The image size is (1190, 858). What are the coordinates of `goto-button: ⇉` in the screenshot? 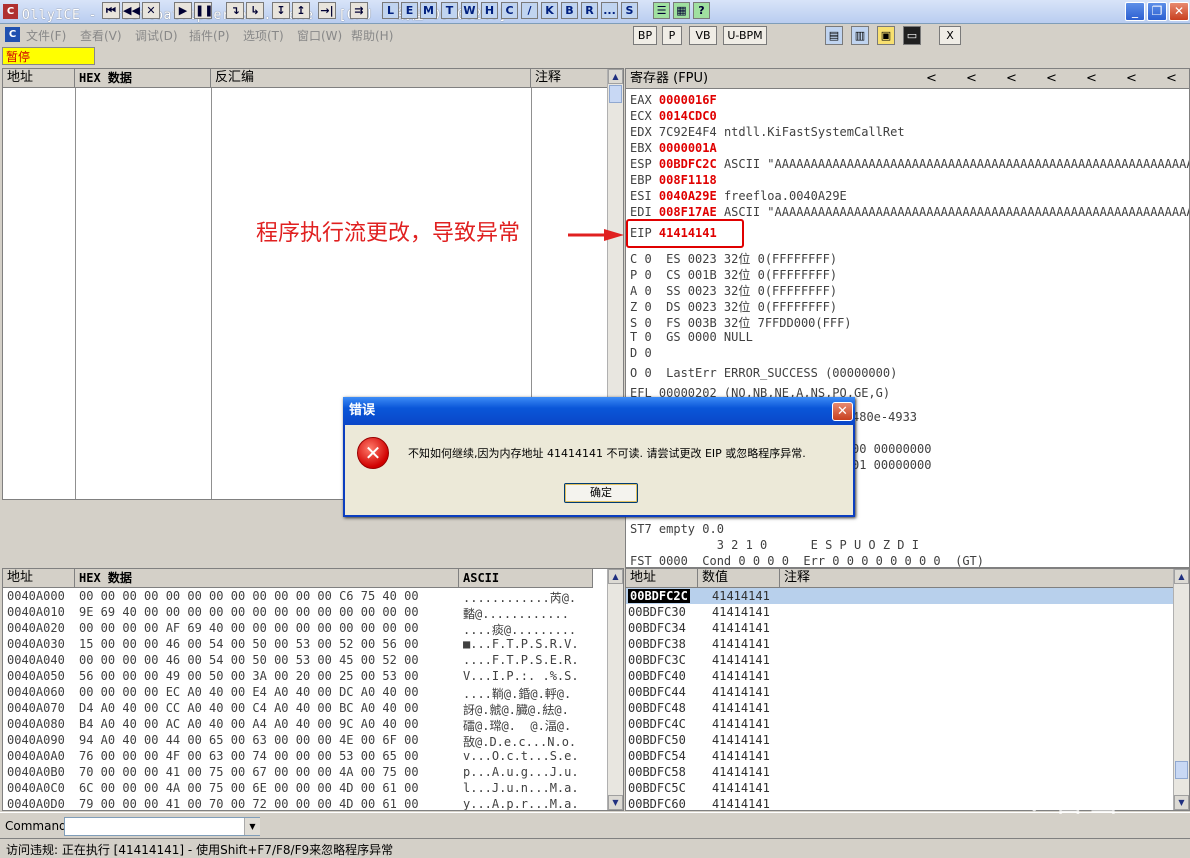 It's located at (359, 10).